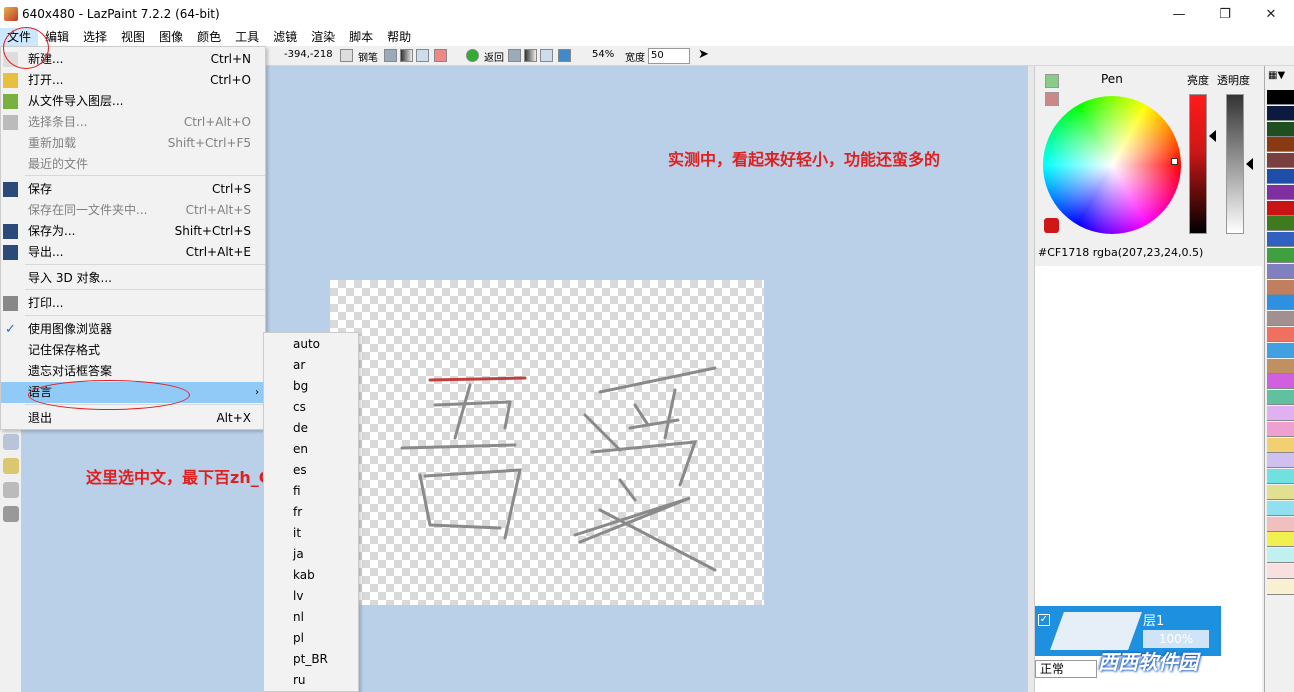 This screenshot has width=1294, height=692. I want to click on file-menu-item: 打开... Ctrl+O, so click(133, 80).